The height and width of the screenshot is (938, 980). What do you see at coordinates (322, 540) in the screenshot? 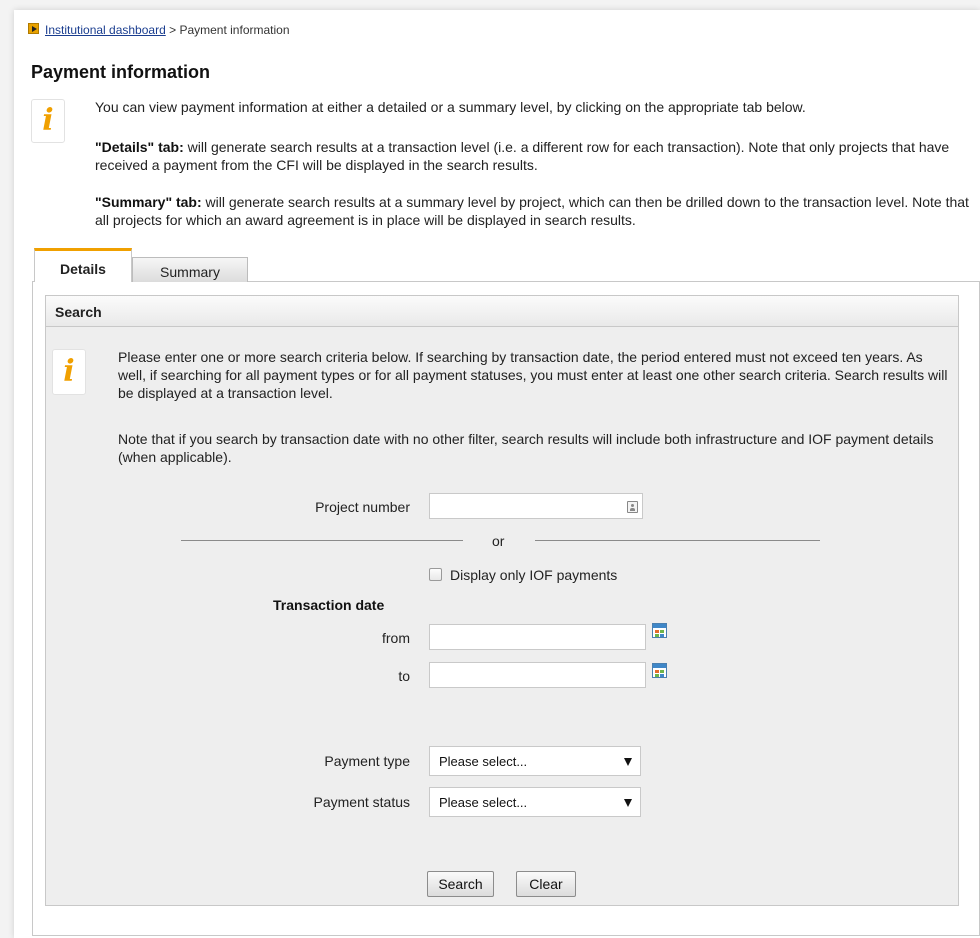
I see `divider-left` at bounding box center [322, 540].